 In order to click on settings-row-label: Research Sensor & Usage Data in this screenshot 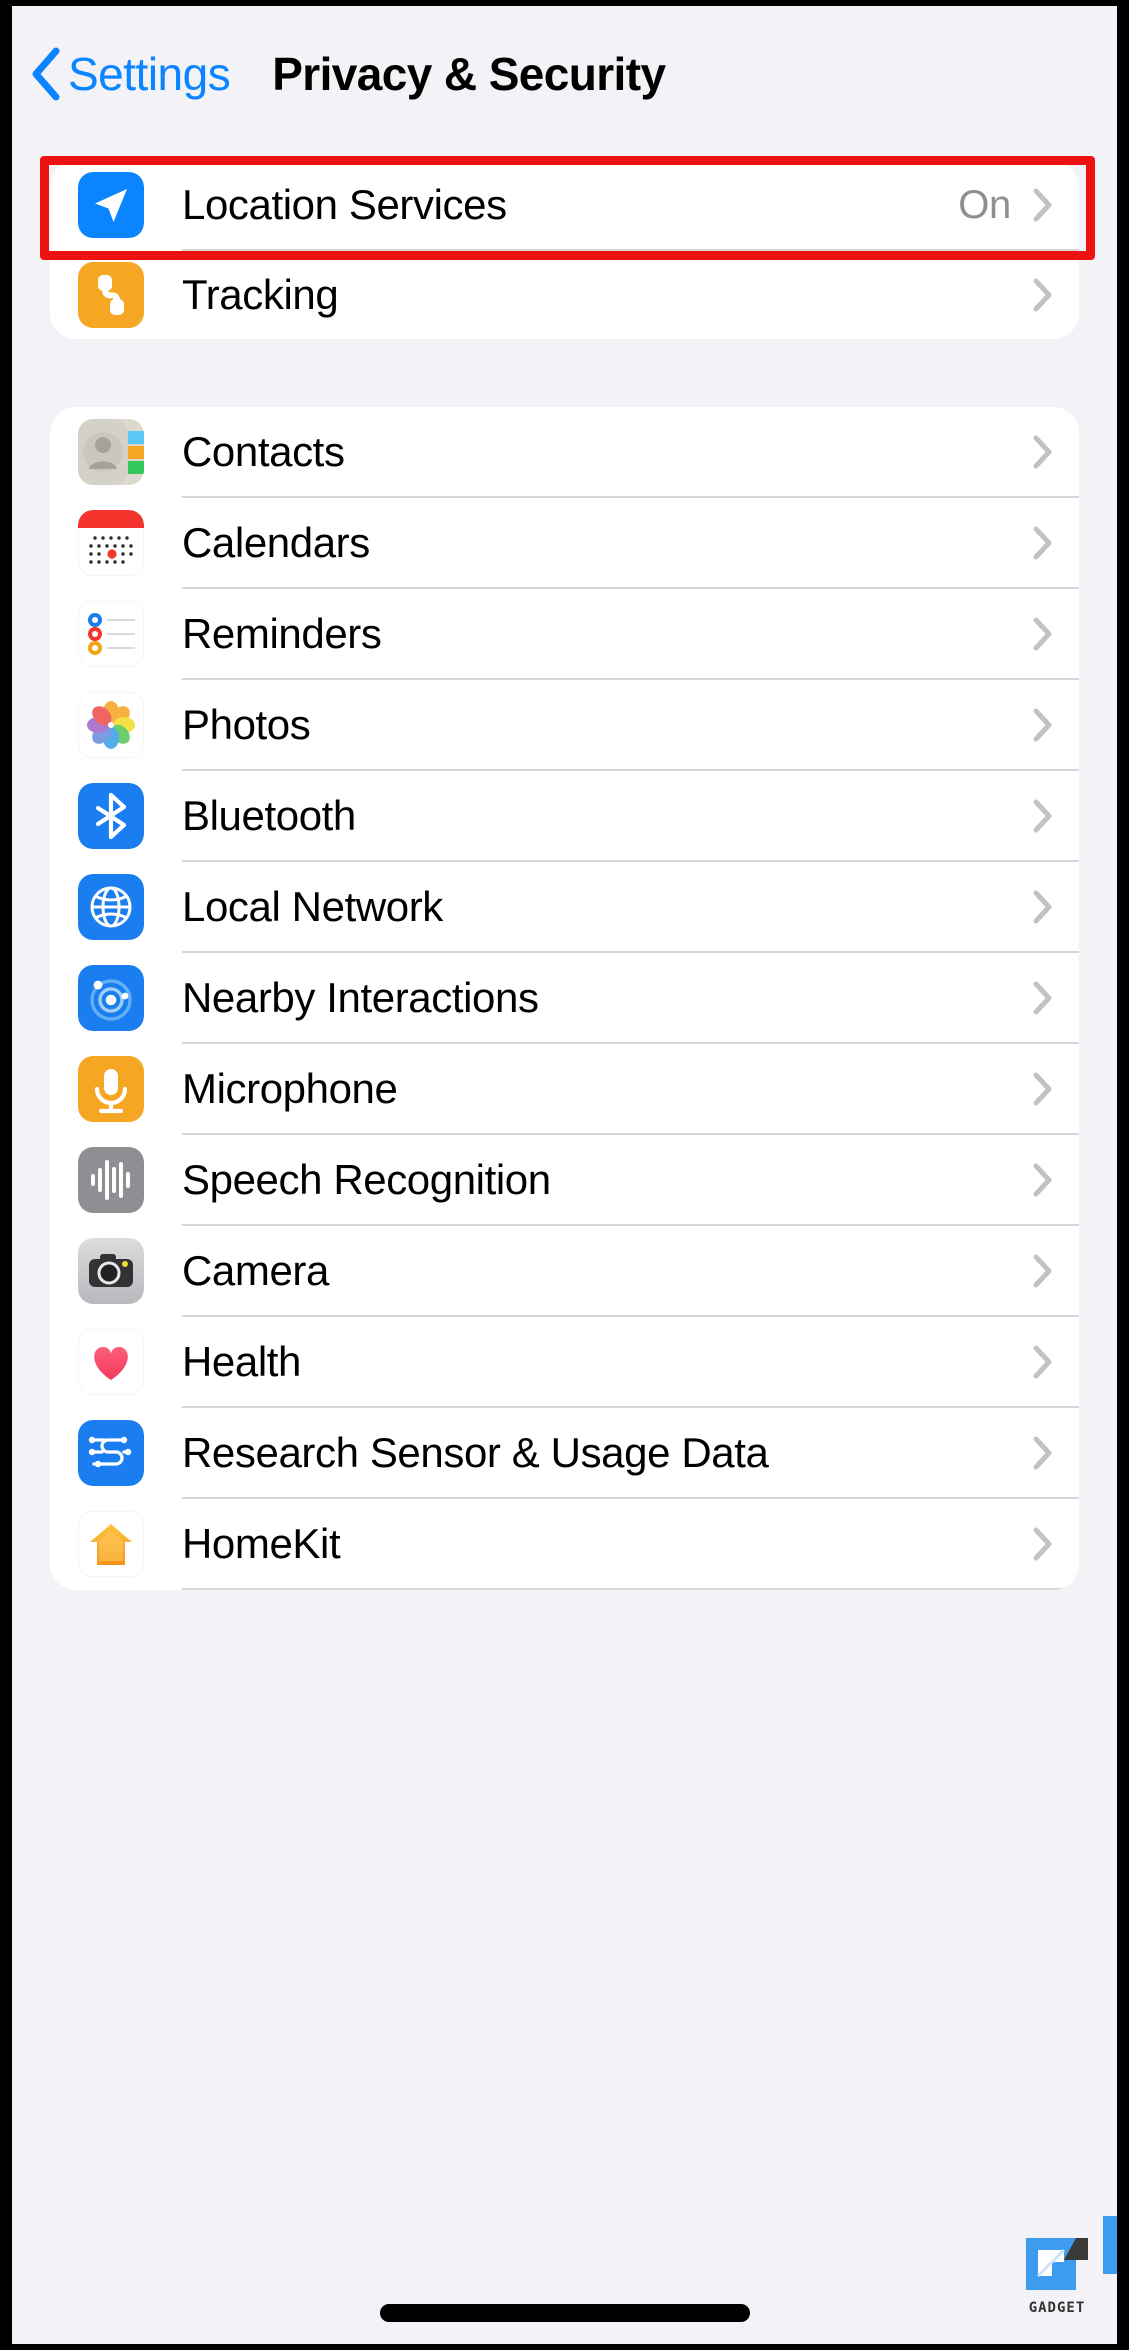, I will do `click(475, 1452)`.